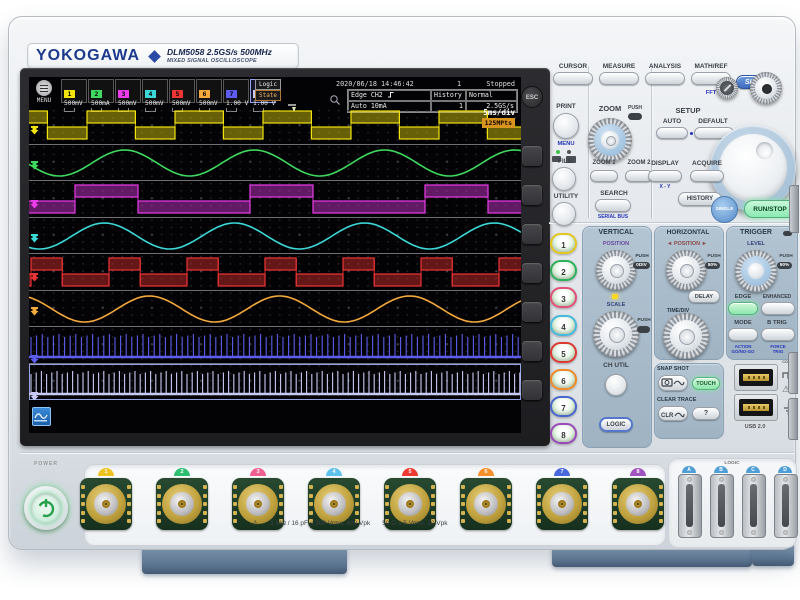 This screenshot has width=800, height=600. What do you see at coordinates (743, 297) in the screenshot?
I see `edge-label: EDGE` at bounding box center [743, 297].